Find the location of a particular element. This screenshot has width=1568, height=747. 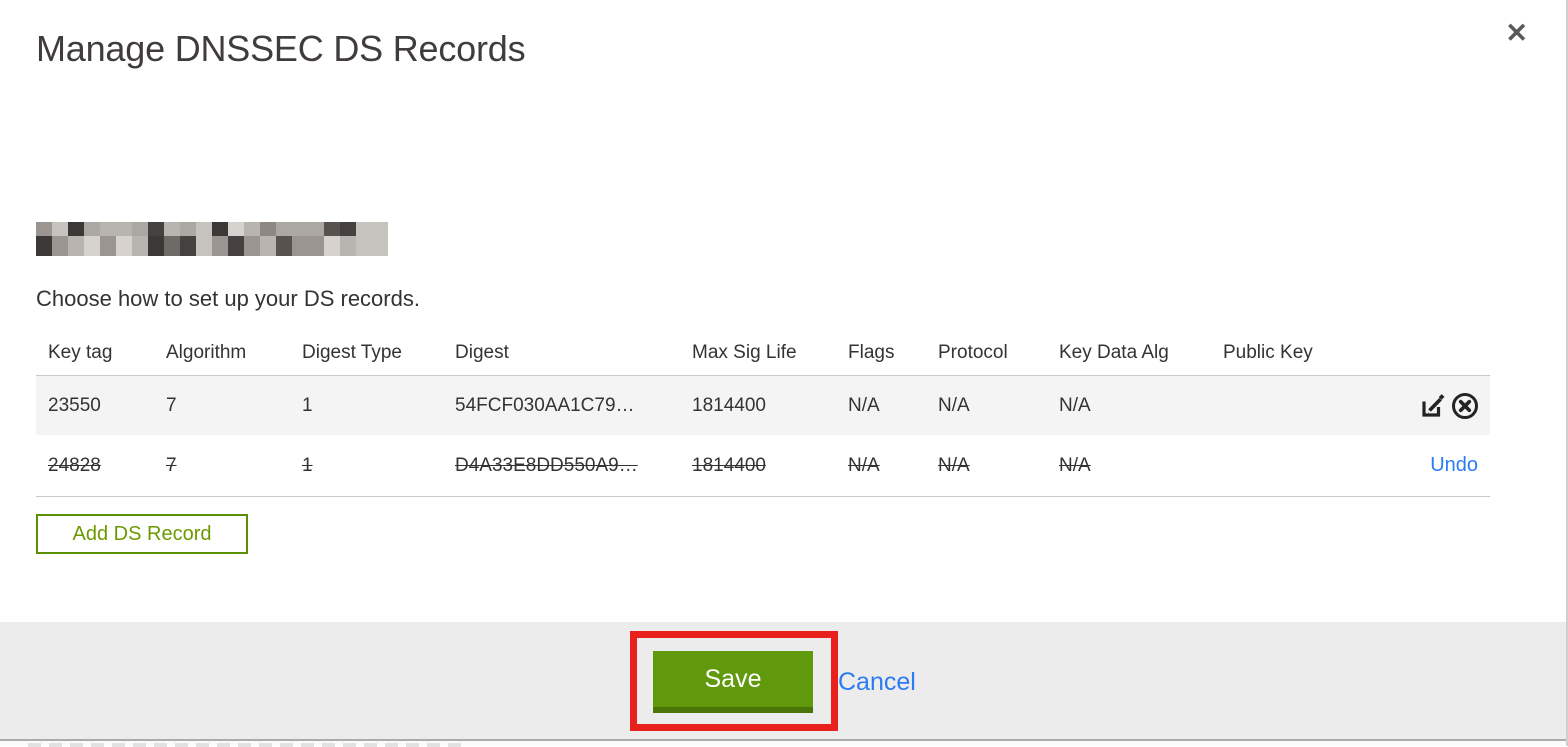

header-public-key: Public Key is located at coordinates (1268, 352).